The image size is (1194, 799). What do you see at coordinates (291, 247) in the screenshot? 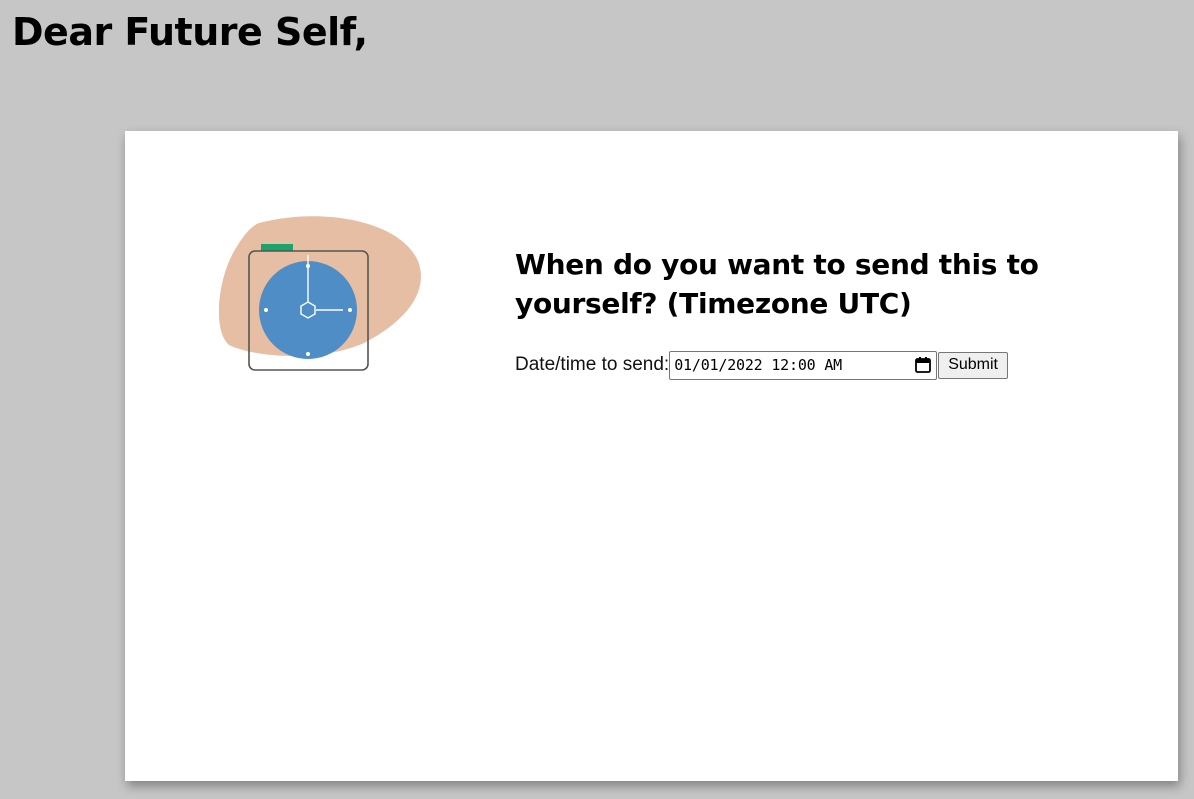
I see `clock-tab-right` at bounding box center [291, 247].